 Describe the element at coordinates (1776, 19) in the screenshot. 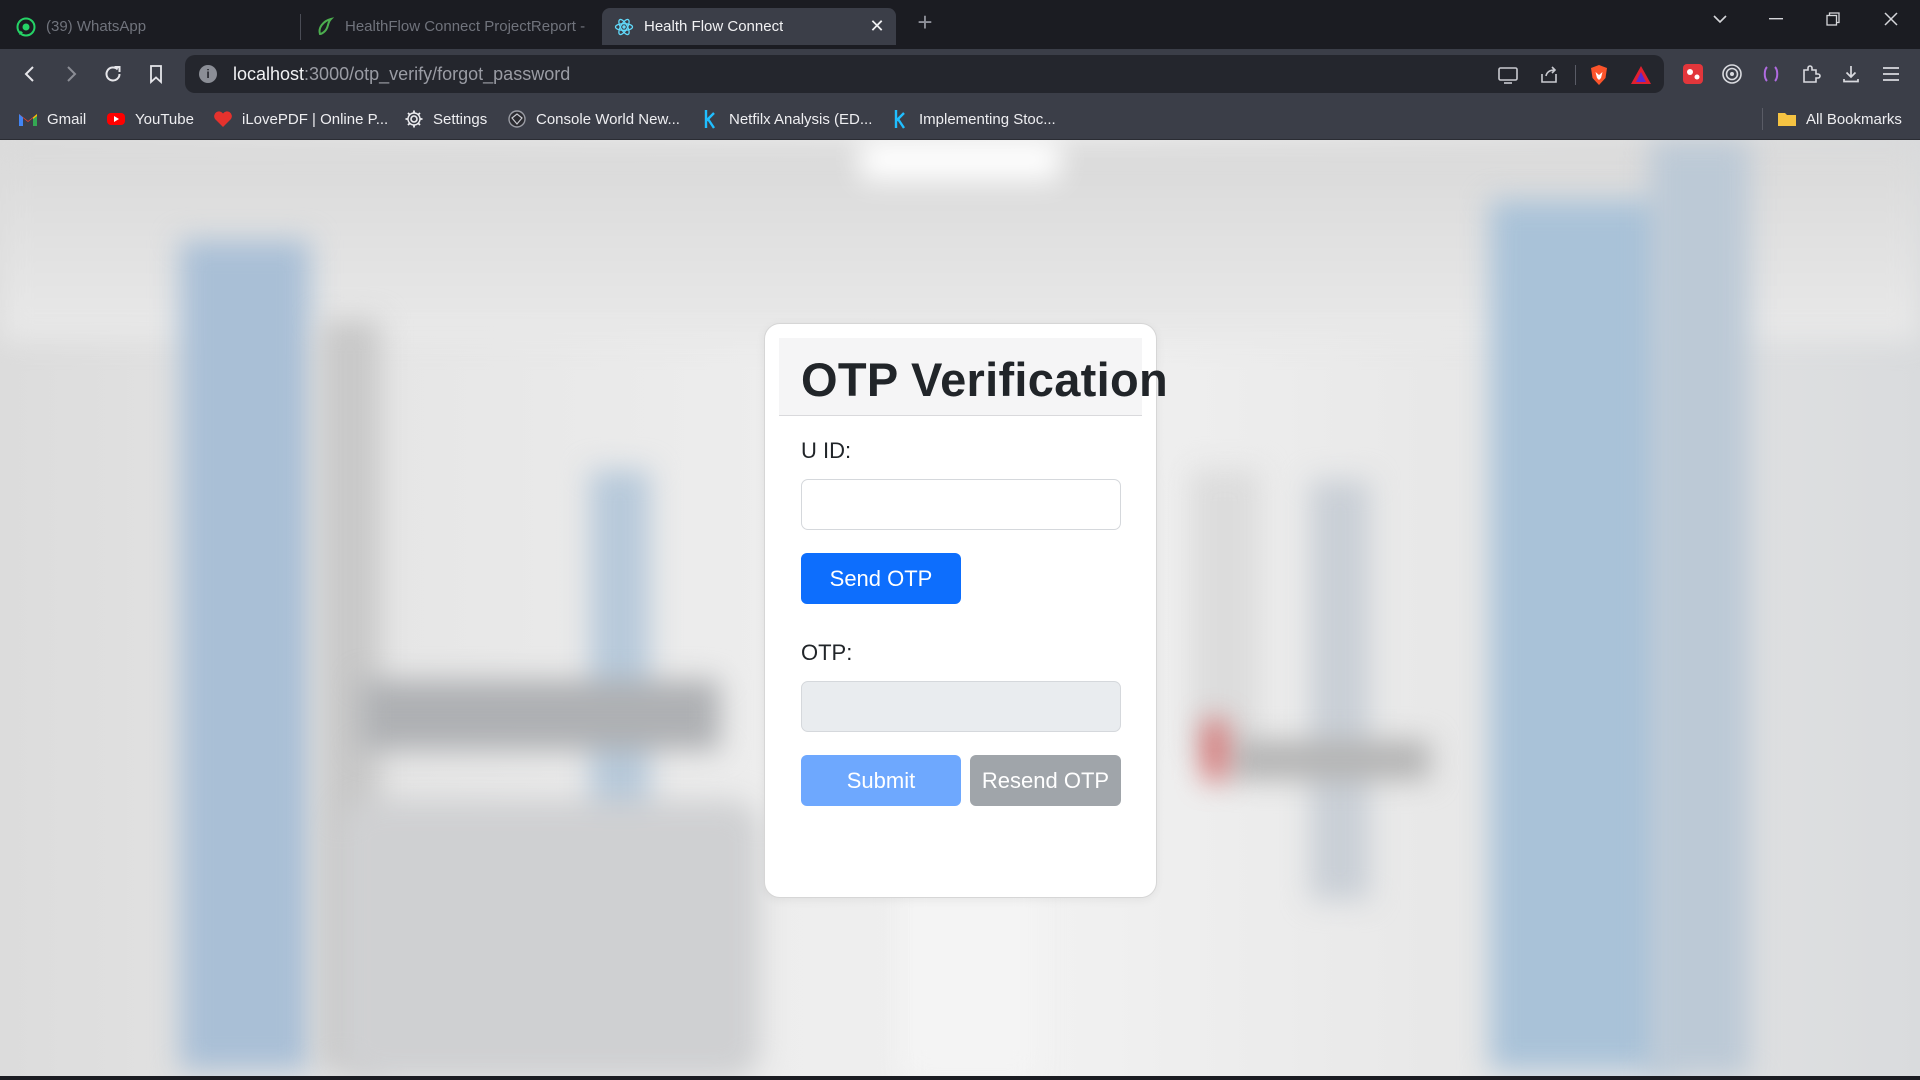

I see `minimize-button` at that location.